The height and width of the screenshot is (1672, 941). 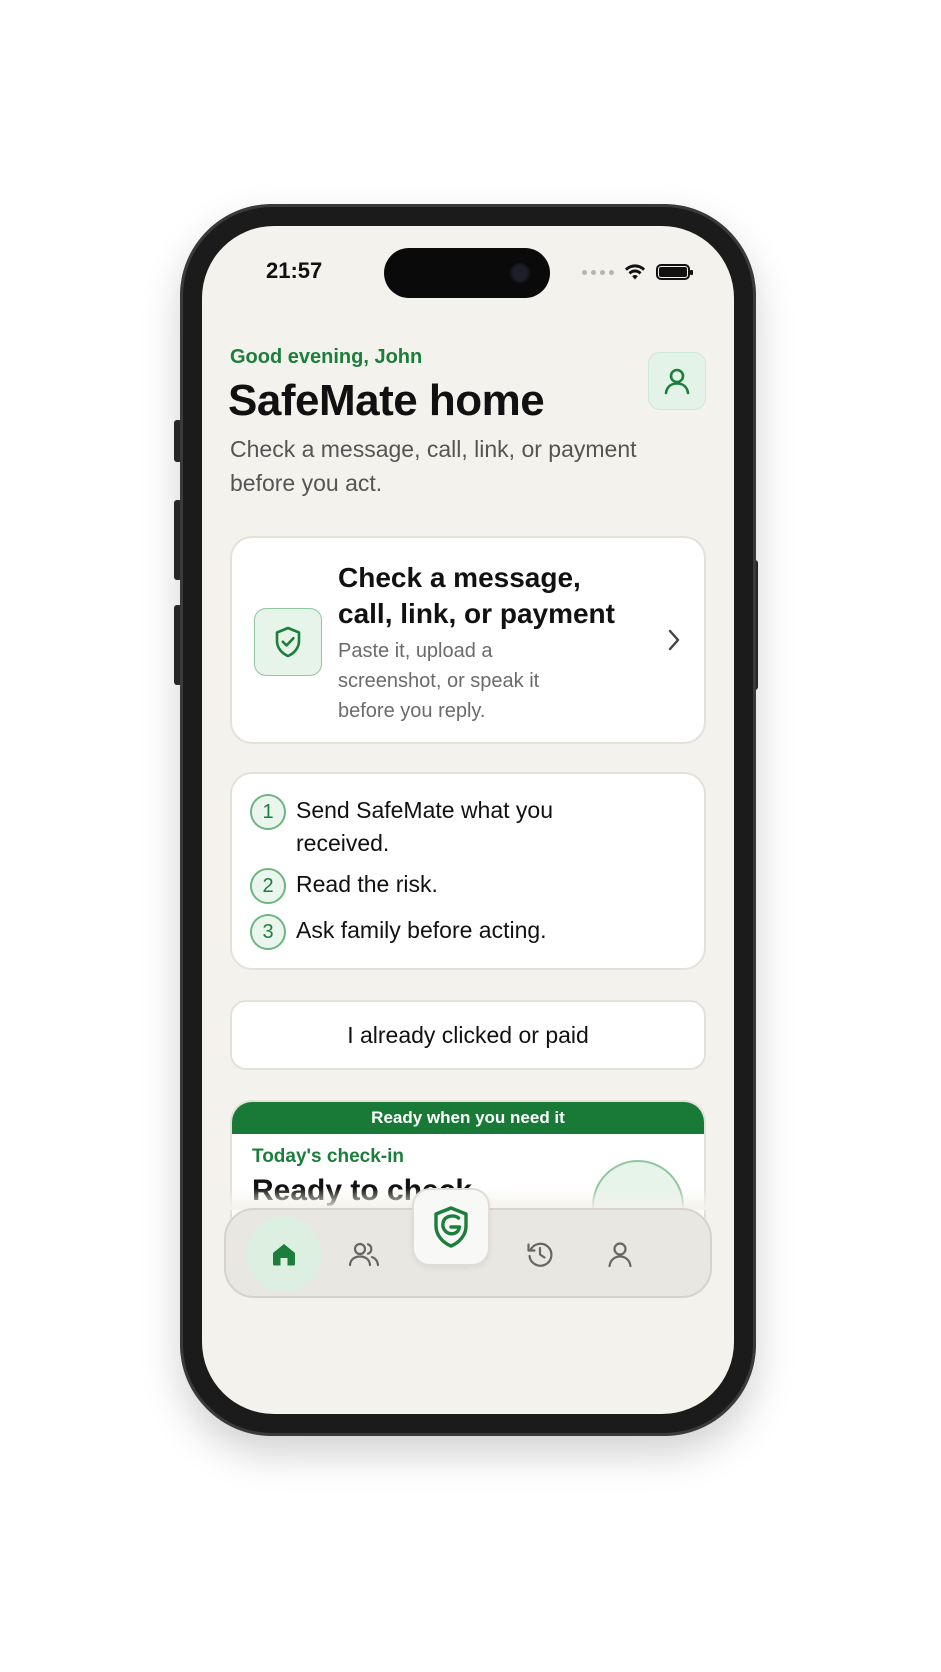 What do you see at coordinates (598, 272) in the screenshot?
I see `signal-dots-icon` at bounding box center [598, 272].